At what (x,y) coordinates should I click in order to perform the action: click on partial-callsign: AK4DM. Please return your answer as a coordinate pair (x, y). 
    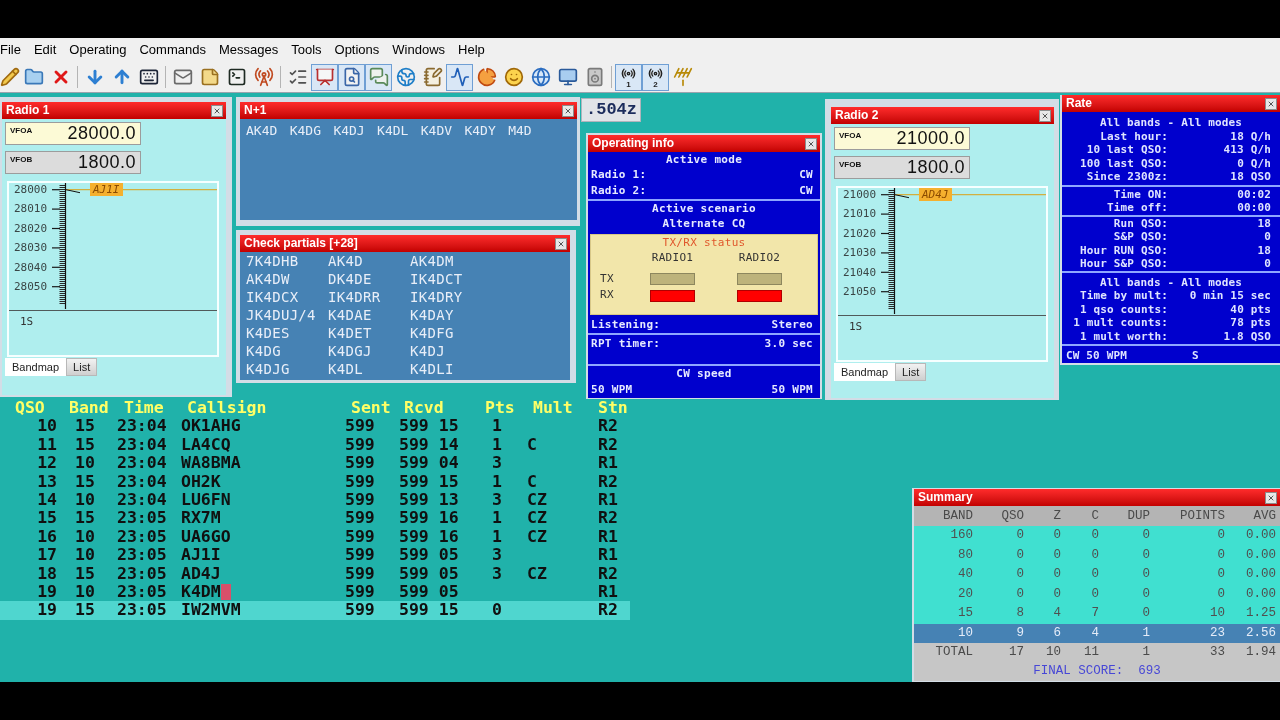
    Looking at the image, I should click on (432, 261).